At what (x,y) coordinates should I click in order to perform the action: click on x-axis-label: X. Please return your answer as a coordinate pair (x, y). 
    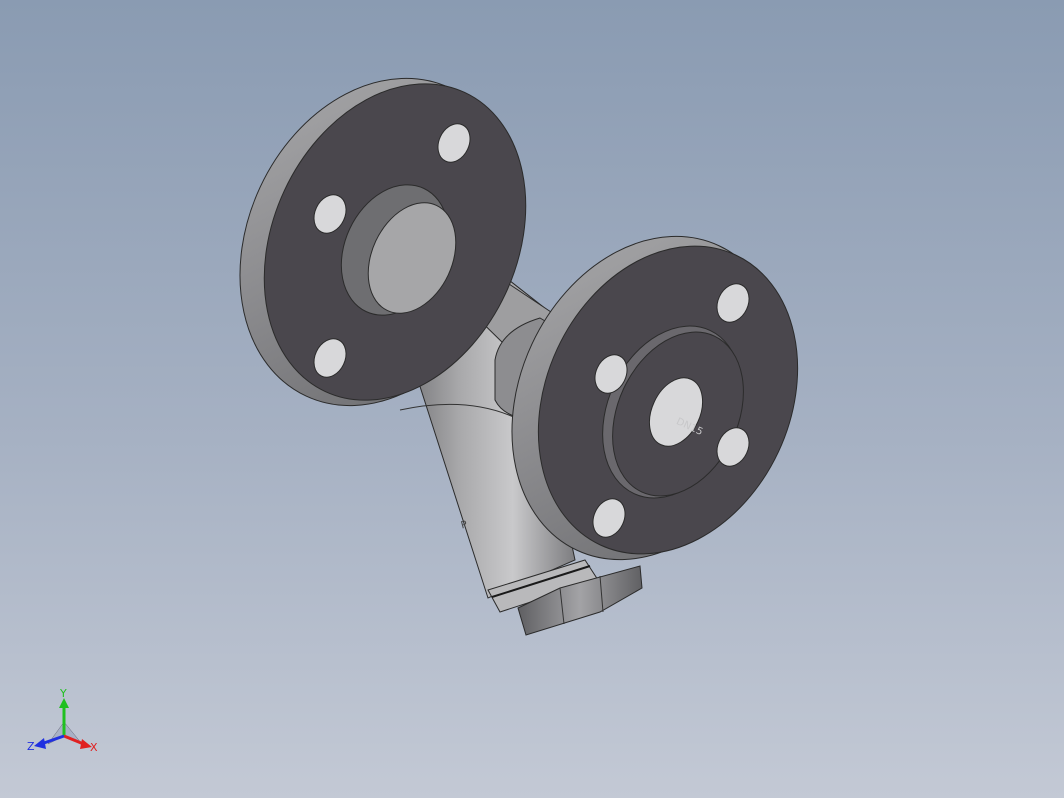
    Looking at the image, I should click on (94, 747).